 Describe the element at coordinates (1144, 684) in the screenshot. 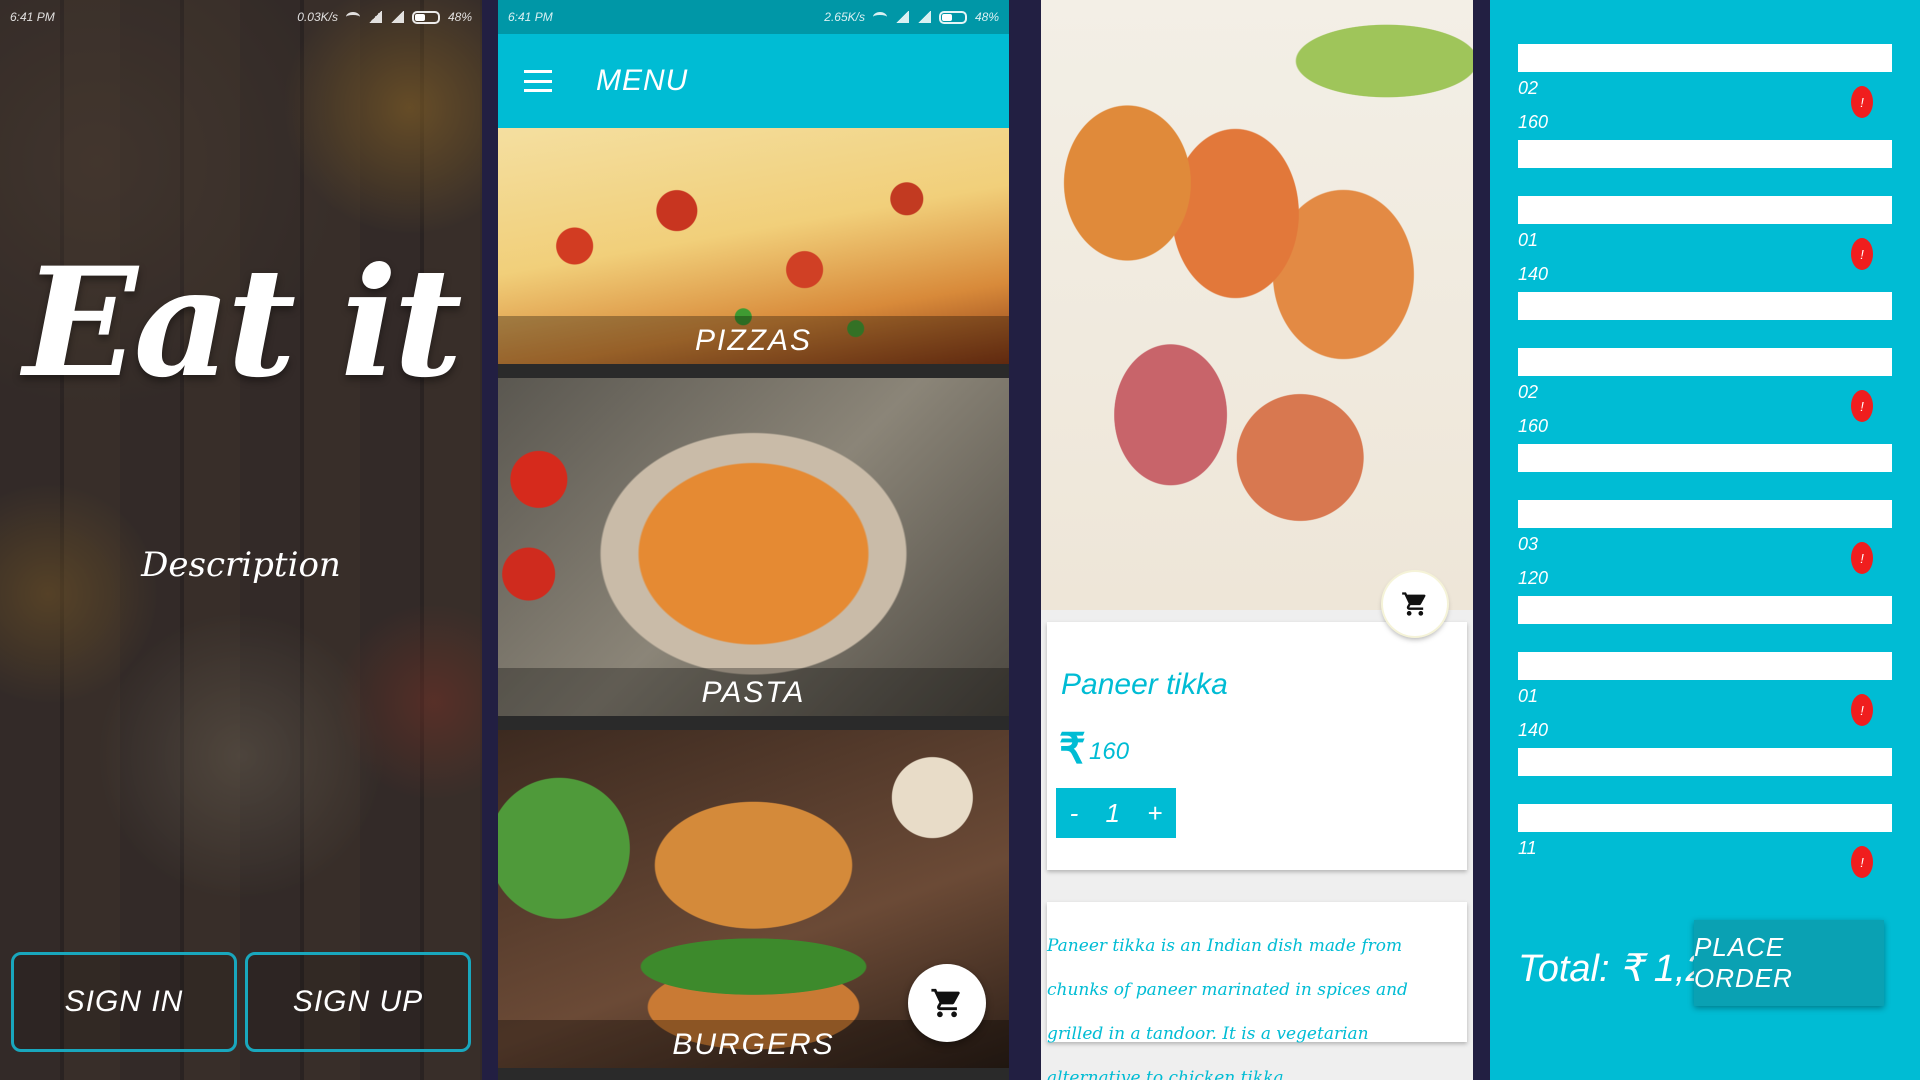

I see `food-name: Paneer tikka` at that location.